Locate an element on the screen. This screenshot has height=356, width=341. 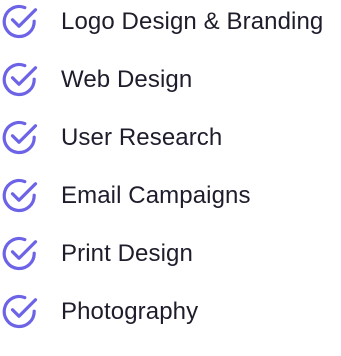
service-label: Logo Design & Branding is located at coordinates (192, 21).